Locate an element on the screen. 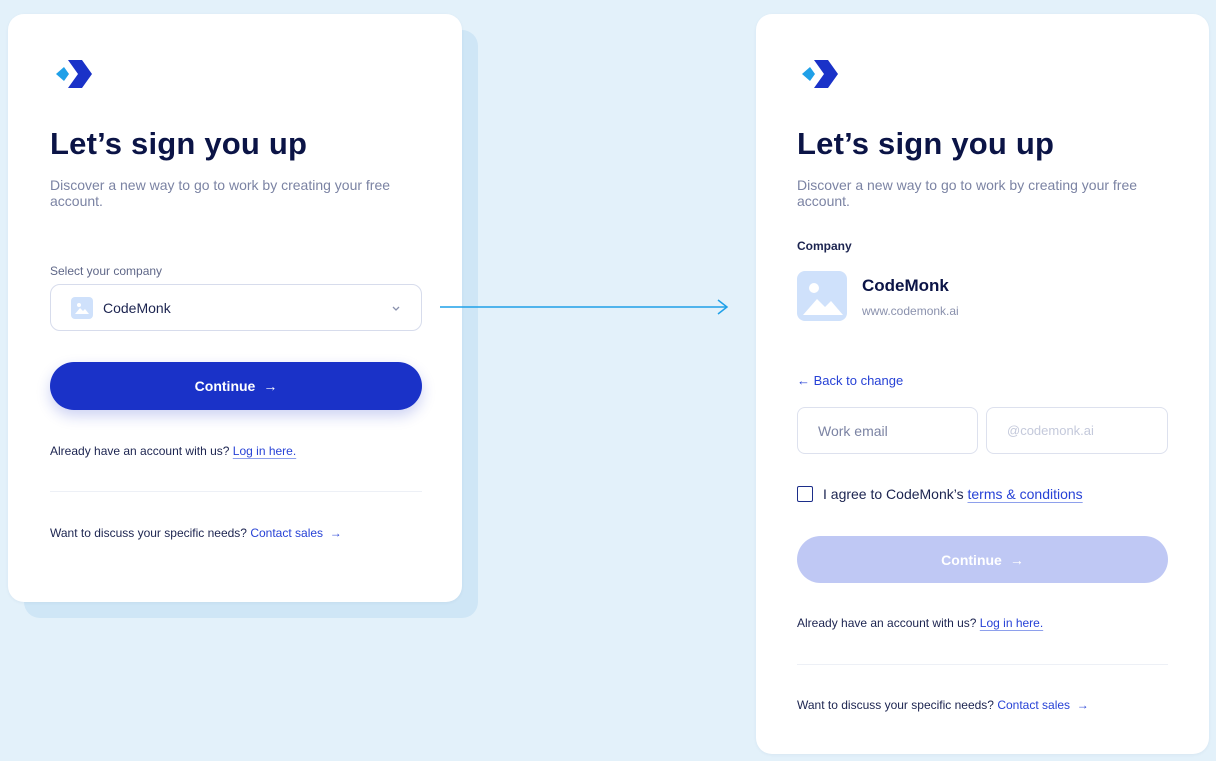 This screenshot has height=761, width=1216. company-name: CodeMonk is located at coordinates (905, 285).